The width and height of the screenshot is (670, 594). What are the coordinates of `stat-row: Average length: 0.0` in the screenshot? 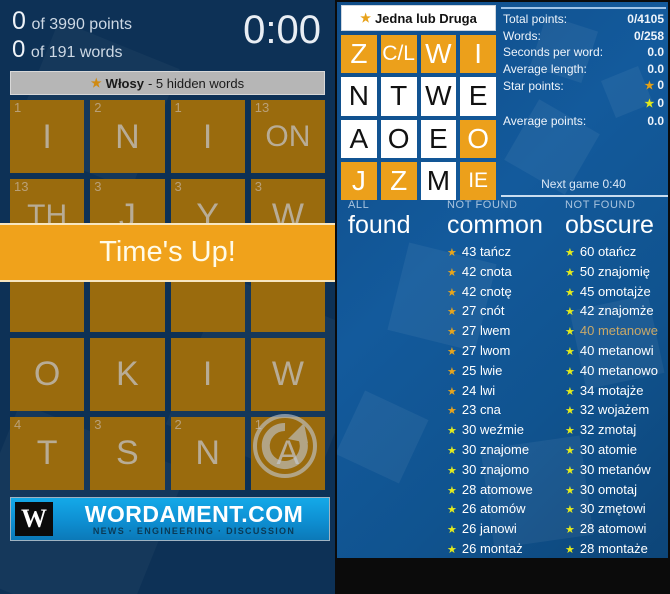 It's located at (583, 69).